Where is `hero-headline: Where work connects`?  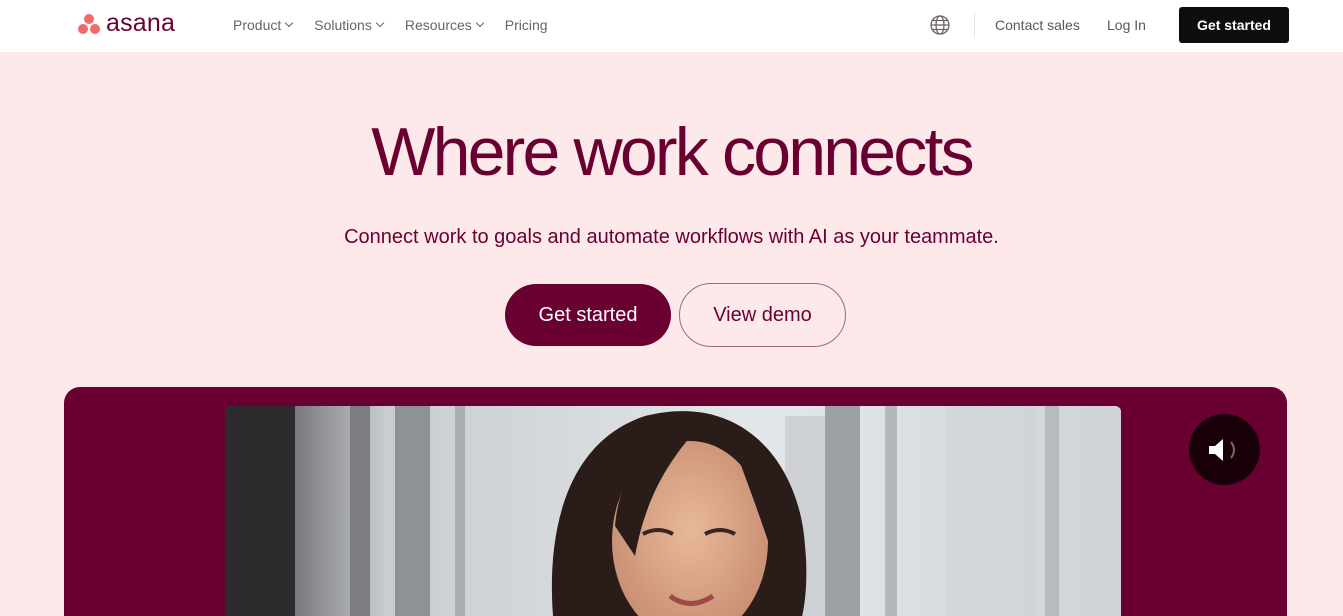
hero-headline: Where work connects is located at coordinates (672, 152).